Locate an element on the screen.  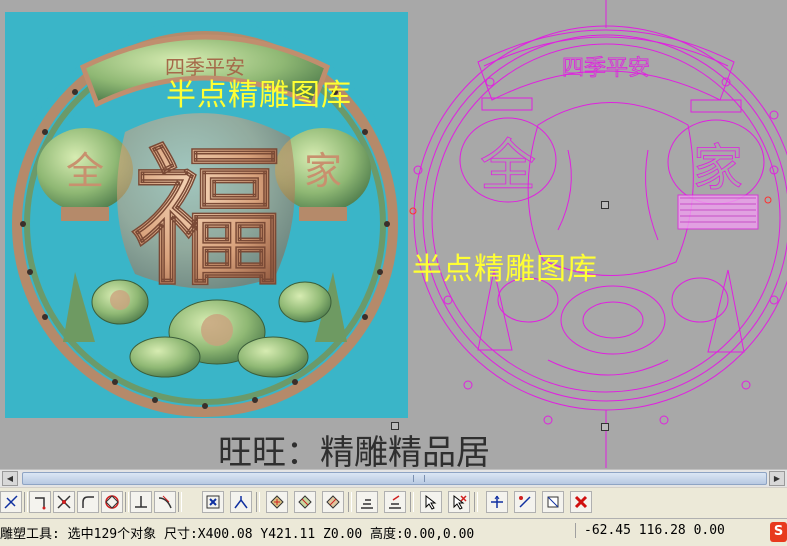
horizontal-scrollbar: ◀ ▶ is located at coordinates (393, 478).